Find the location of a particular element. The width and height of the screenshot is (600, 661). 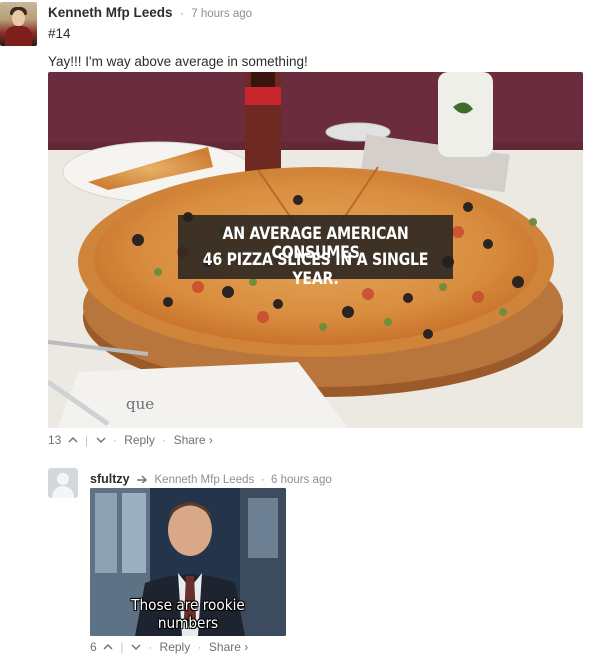

user-avatar-kenneth is located at coordinates (18, 24).